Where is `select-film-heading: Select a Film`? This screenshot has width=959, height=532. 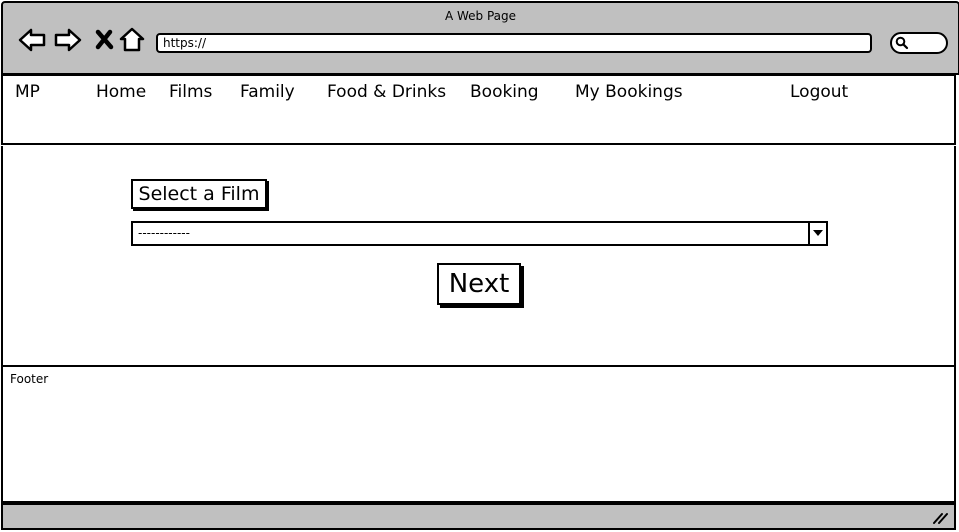
select-film-heading: Select a Film is located at coordinates (199, 194).